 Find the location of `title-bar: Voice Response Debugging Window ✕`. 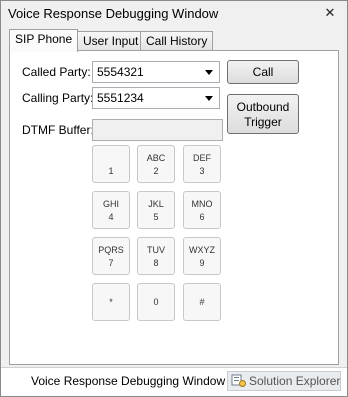

title-bar: Voice Response Debugging Window ✕ is located at coordinates (174, 13).